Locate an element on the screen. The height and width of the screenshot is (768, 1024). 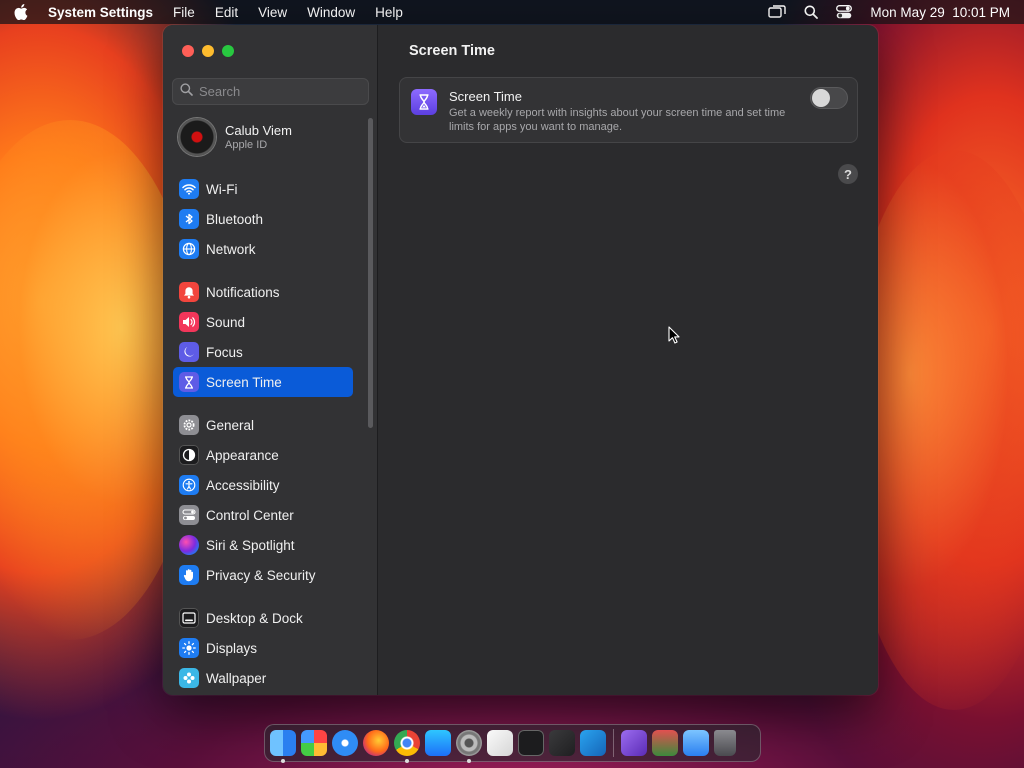
search-input is located at coordinates (279, 91).